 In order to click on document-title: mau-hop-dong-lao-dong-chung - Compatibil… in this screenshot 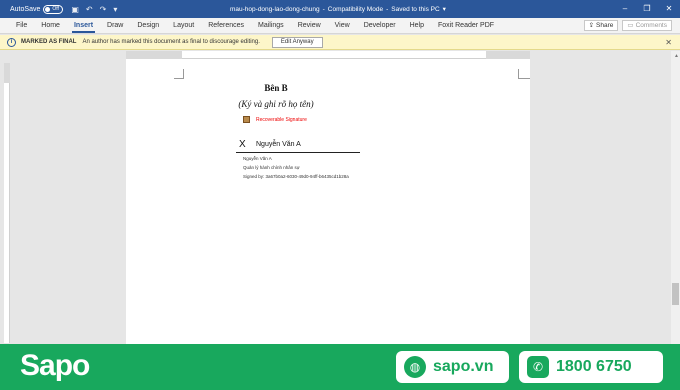, I will do `click(338, 9)`.